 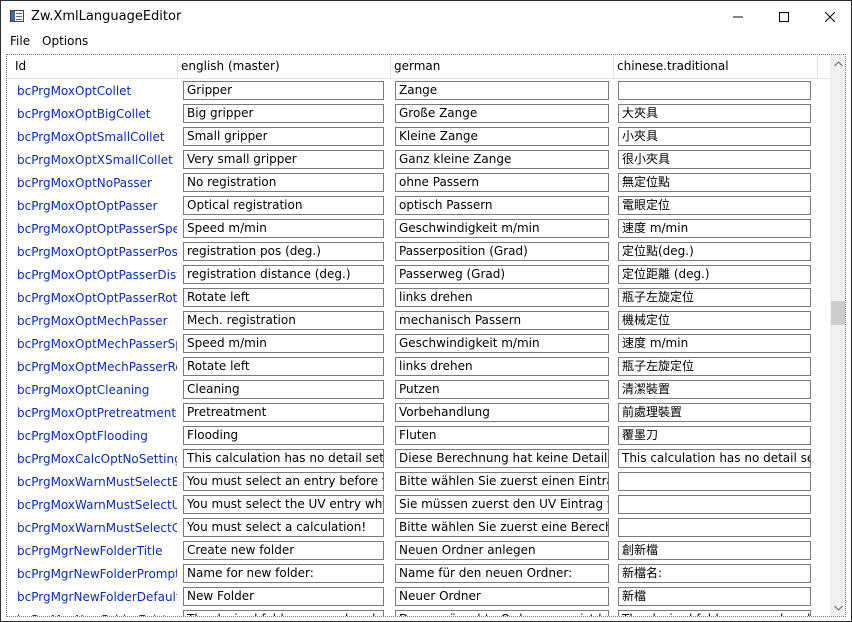 What do you see at coordinates (283, 205) in the screenshot?
I see `english-field: Optical registration` at bounding box center [283, 205].